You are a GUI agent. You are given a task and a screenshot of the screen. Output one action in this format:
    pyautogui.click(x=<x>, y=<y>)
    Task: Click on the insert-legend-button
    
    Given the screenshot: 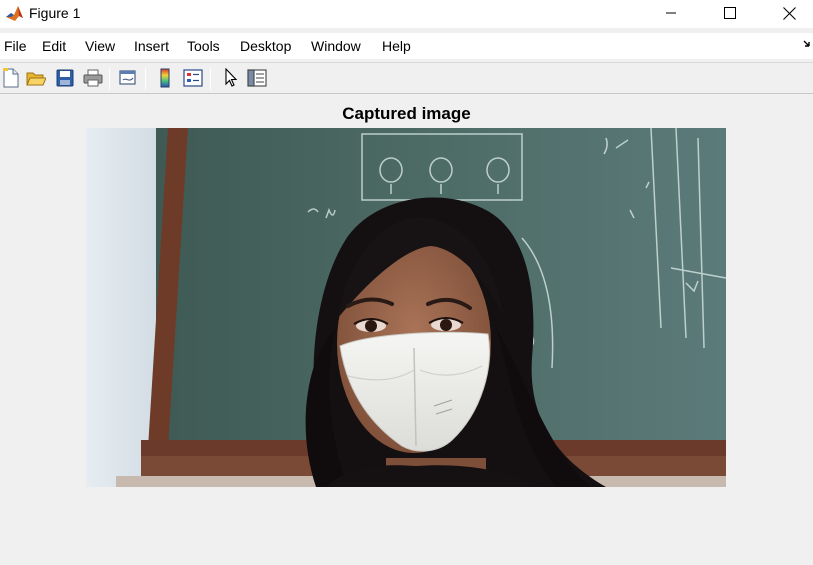 What is the action you would take?
    pyautogui.click(x=193, y=78)
    